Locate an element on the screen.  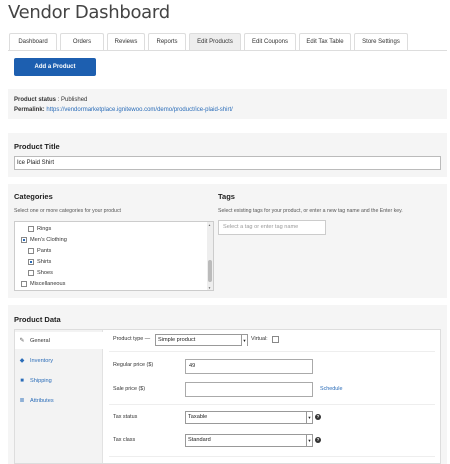
scroll-down-icon: ▼ is located at coordinates (210, 288).